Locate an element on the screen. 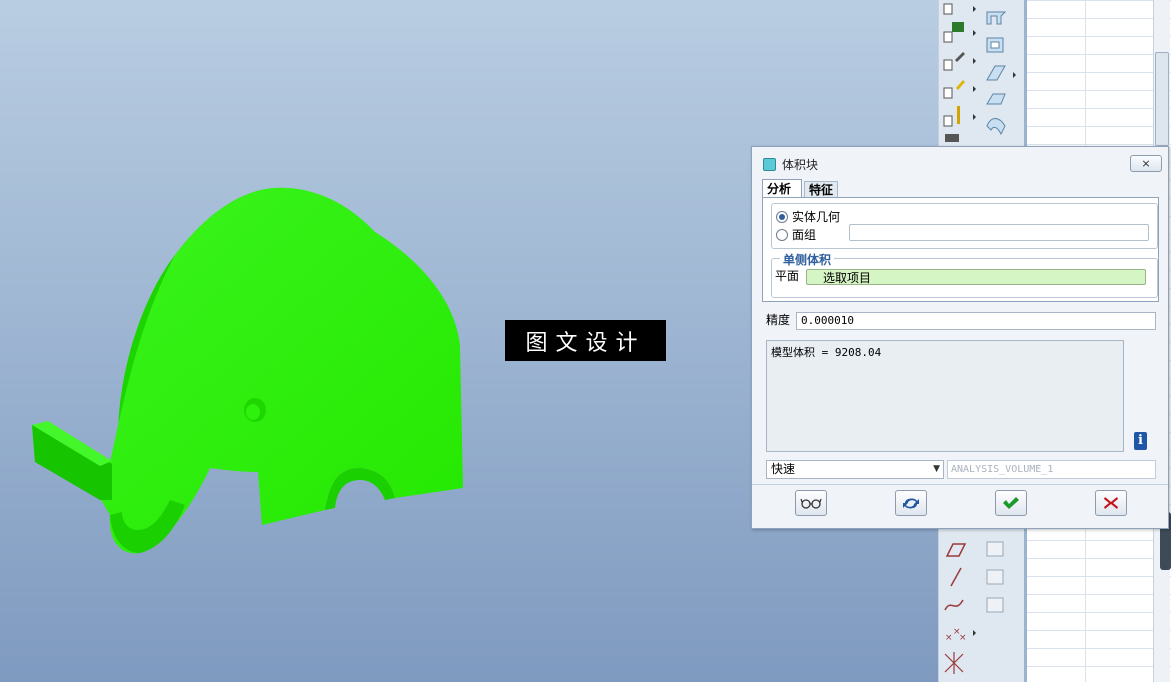 This screenshot has width=1171, height=682. precision-label: 精度 is located at coordinates (778, 320).